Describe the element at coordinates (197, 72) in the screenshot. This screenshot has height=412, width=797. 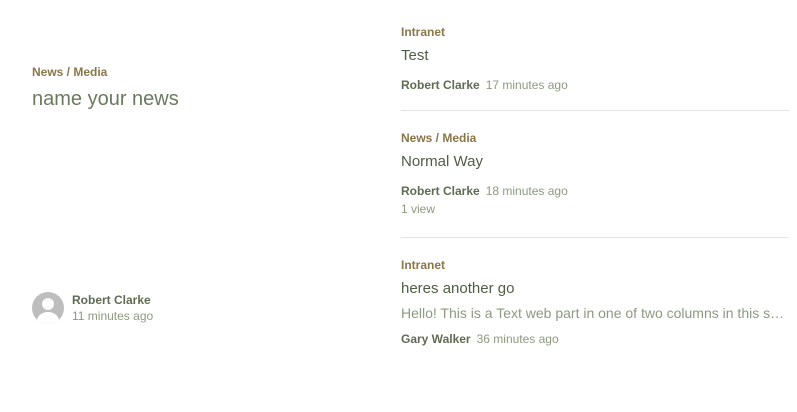
I see `hero-category: News / Media` at that location.